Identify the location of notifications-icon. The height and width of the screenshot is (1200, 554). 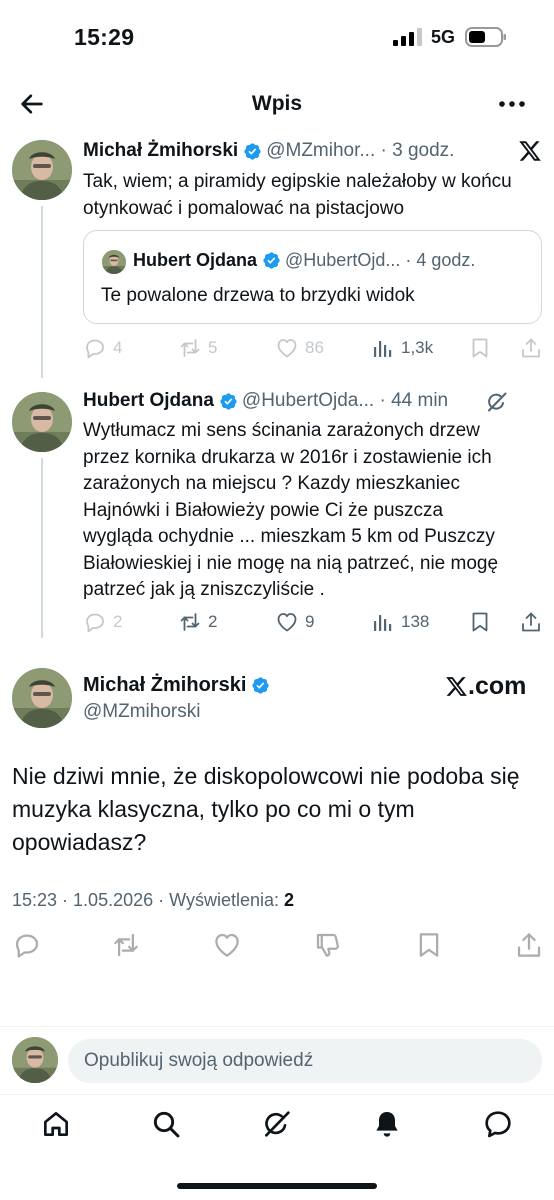
(387, 1124).